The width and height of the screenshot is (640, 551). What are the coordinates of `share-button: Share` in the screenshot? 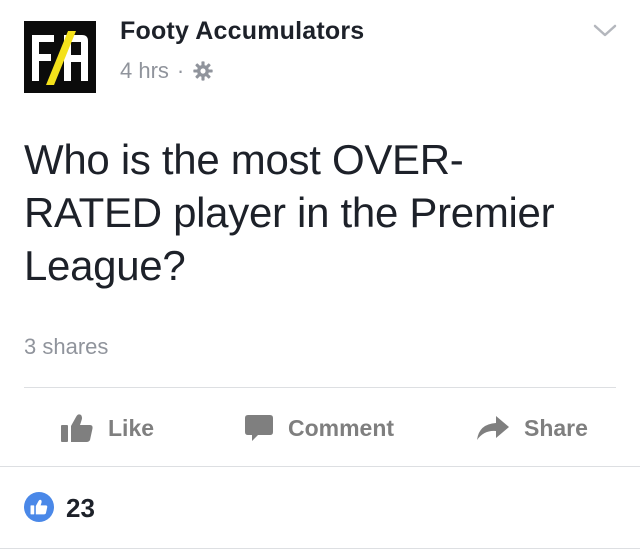 It's located at (532, 428).